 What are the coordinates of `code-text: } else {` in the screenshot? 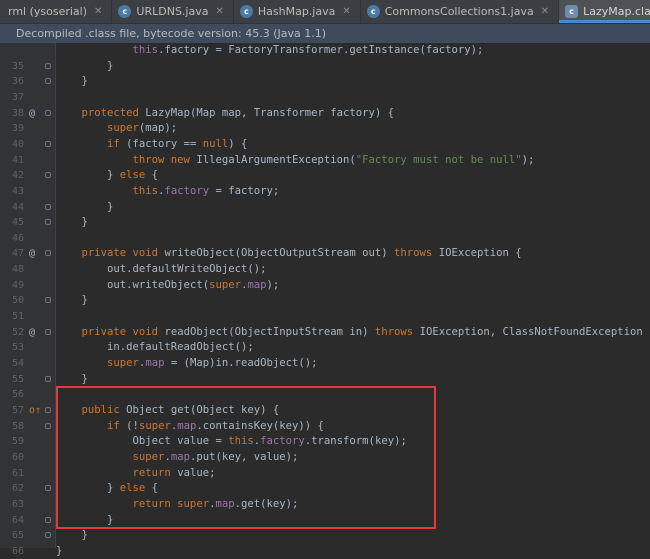 It's located at (107, 175).